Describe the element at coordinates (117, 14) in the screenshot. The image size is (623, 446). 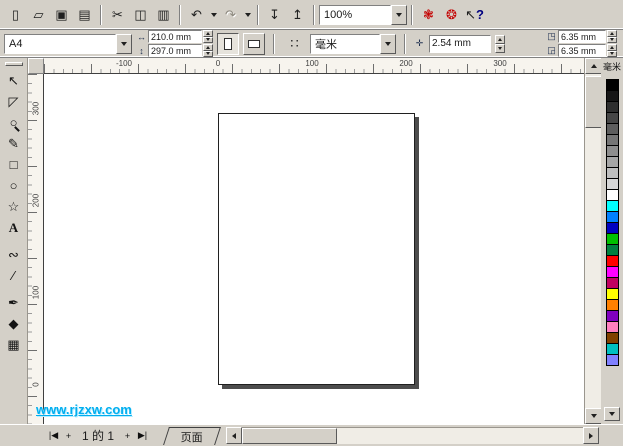
I see `cut-button: ✂` at that location.